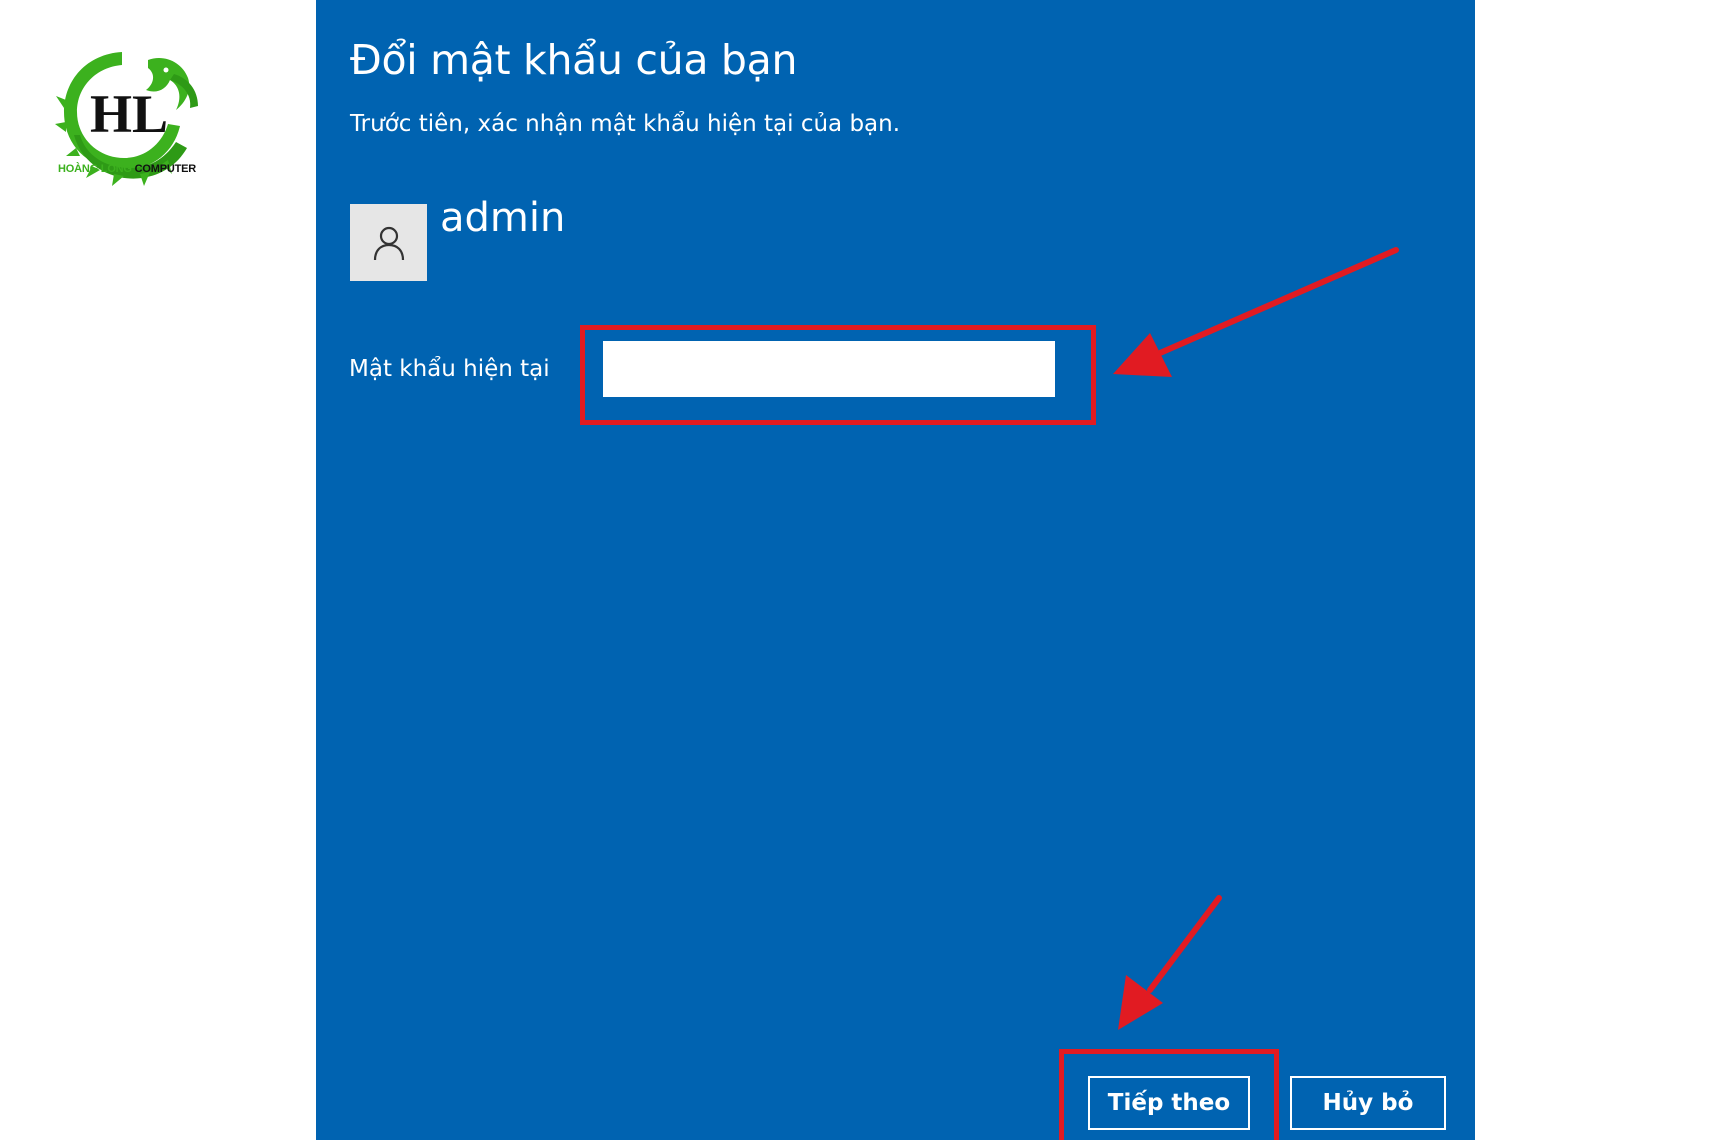  What do you see at coordinates (503, 218) in the screenshot?
I see `account-username: admin` at bounding box center [503, 218].